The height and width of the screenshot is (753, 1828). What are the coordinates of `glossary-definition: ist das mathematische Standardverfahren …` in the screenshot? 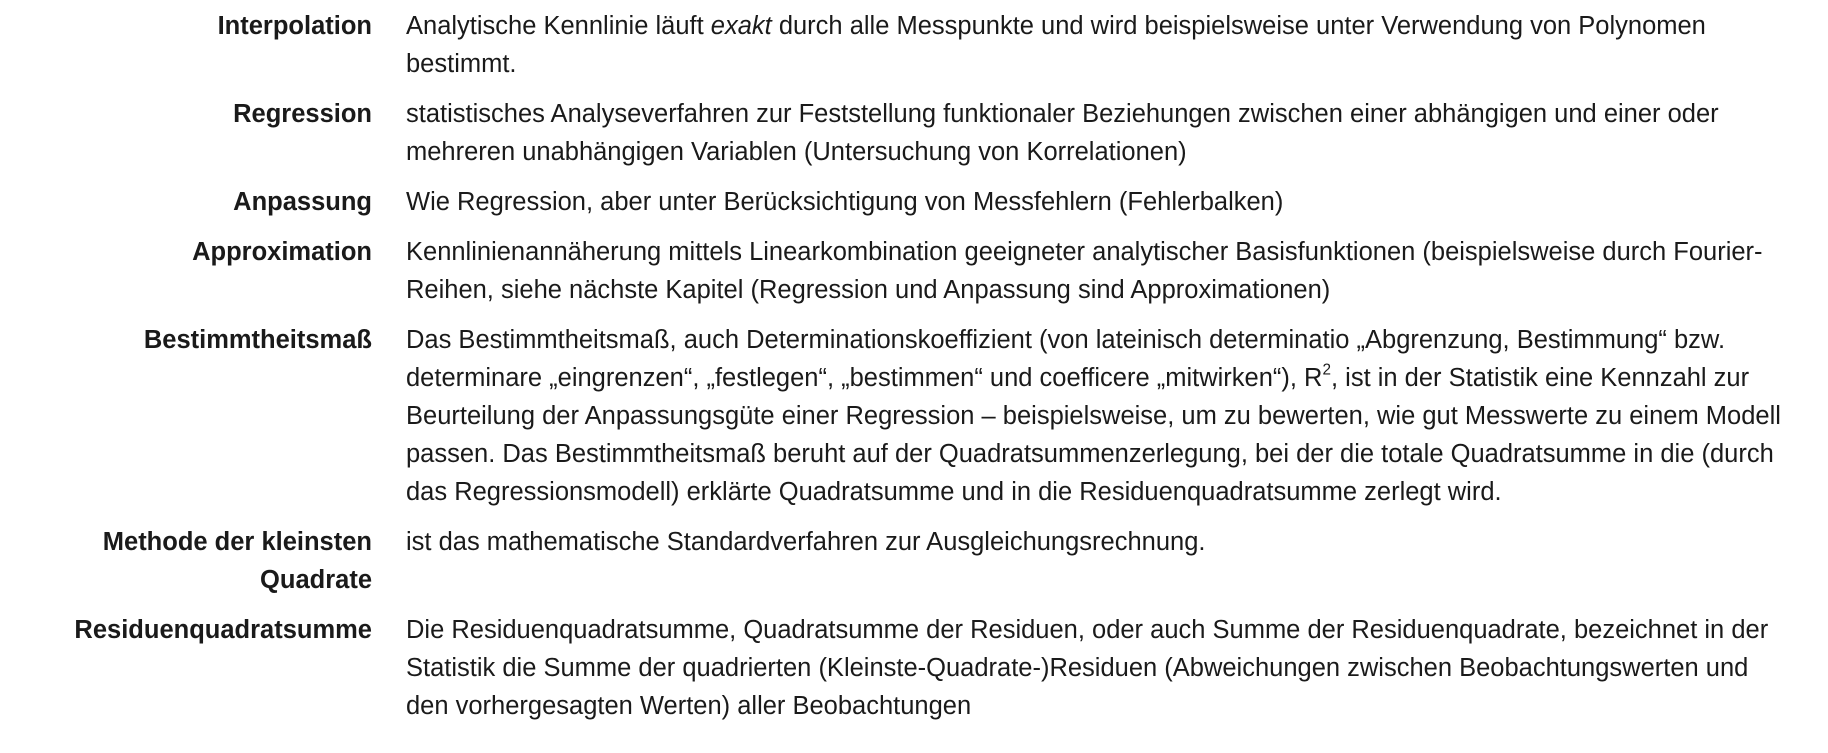 It's located at (806, 542).